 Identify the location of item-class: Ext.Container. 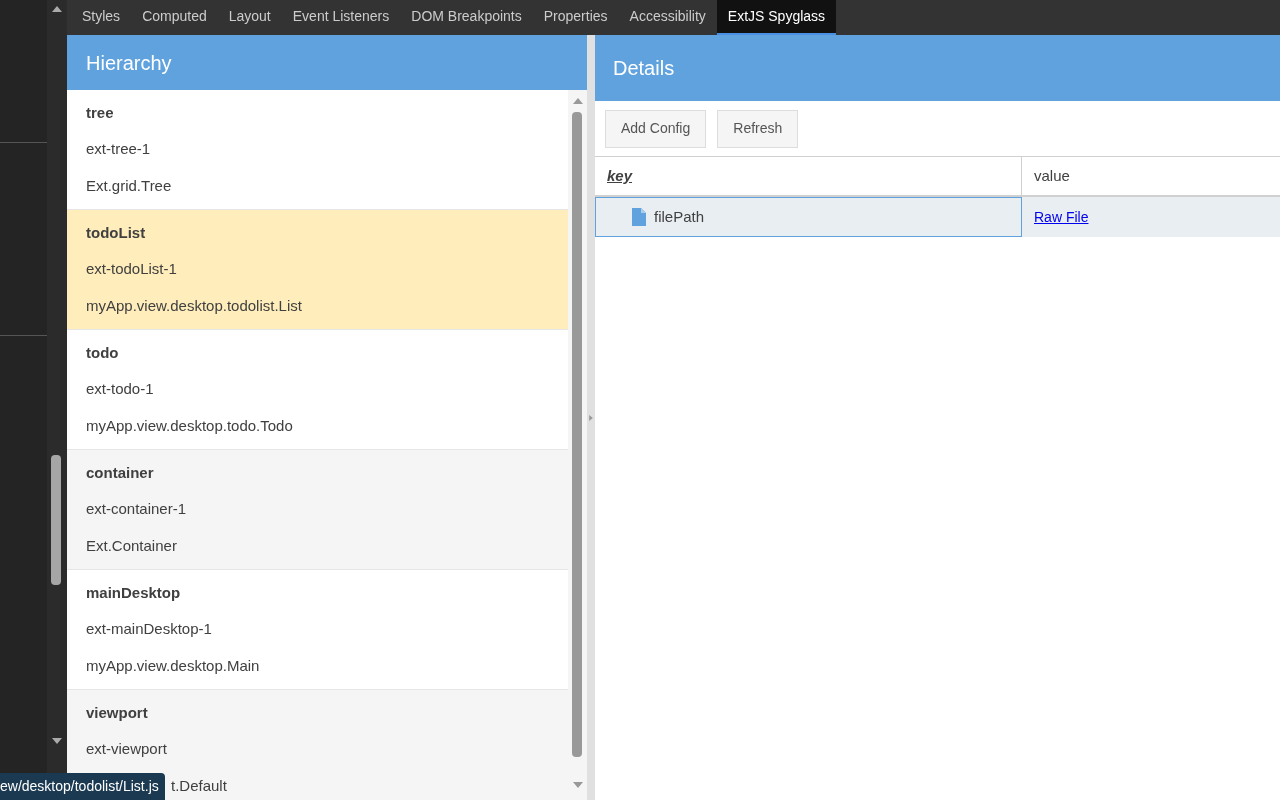
(132, 545).